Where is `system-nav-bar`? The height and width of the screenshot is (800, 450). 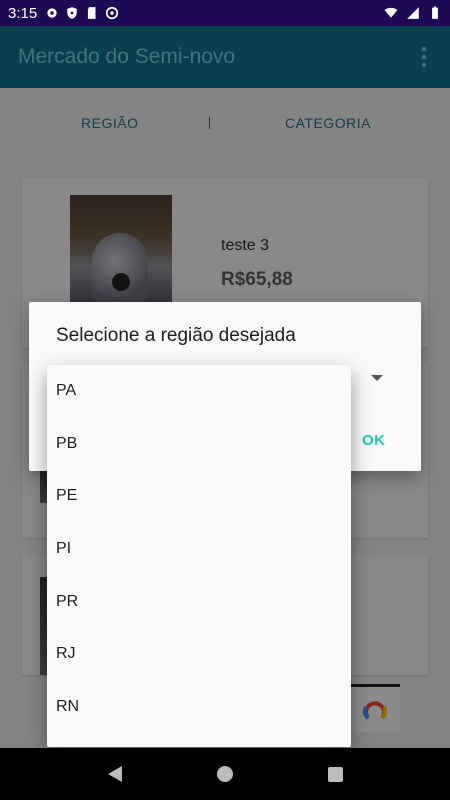
system-nav-bar is located at coordinates (225, 774).